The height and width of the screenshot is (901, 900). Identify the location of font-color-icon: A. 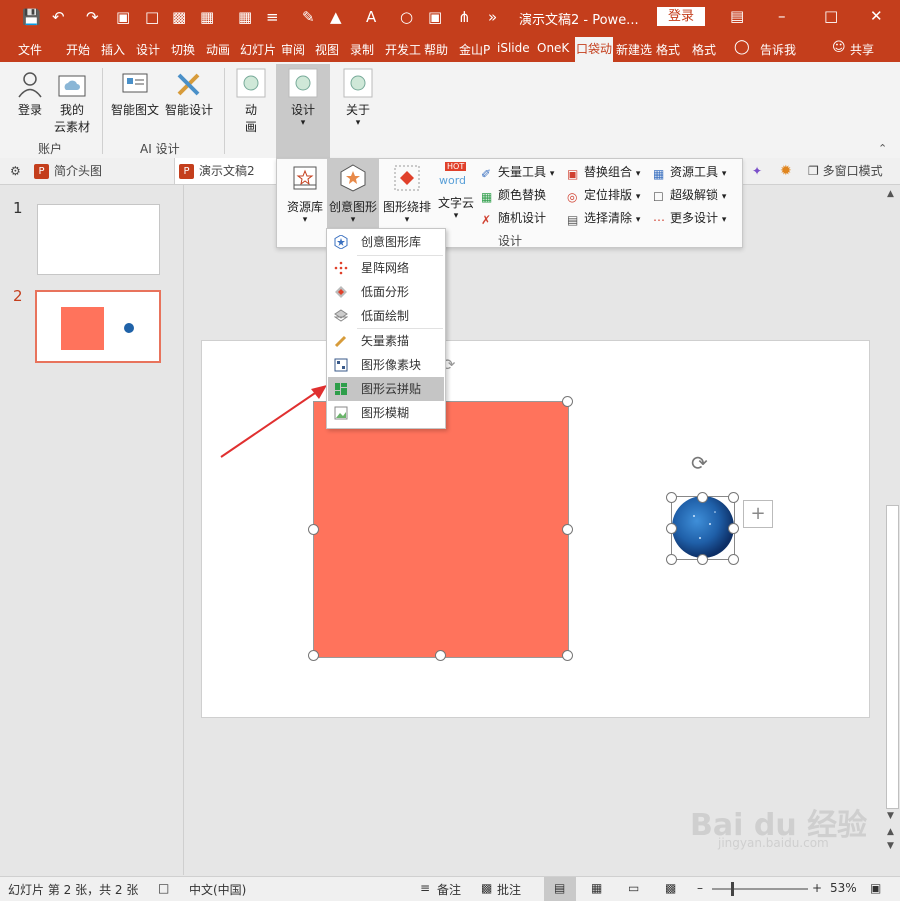
(371, 17).